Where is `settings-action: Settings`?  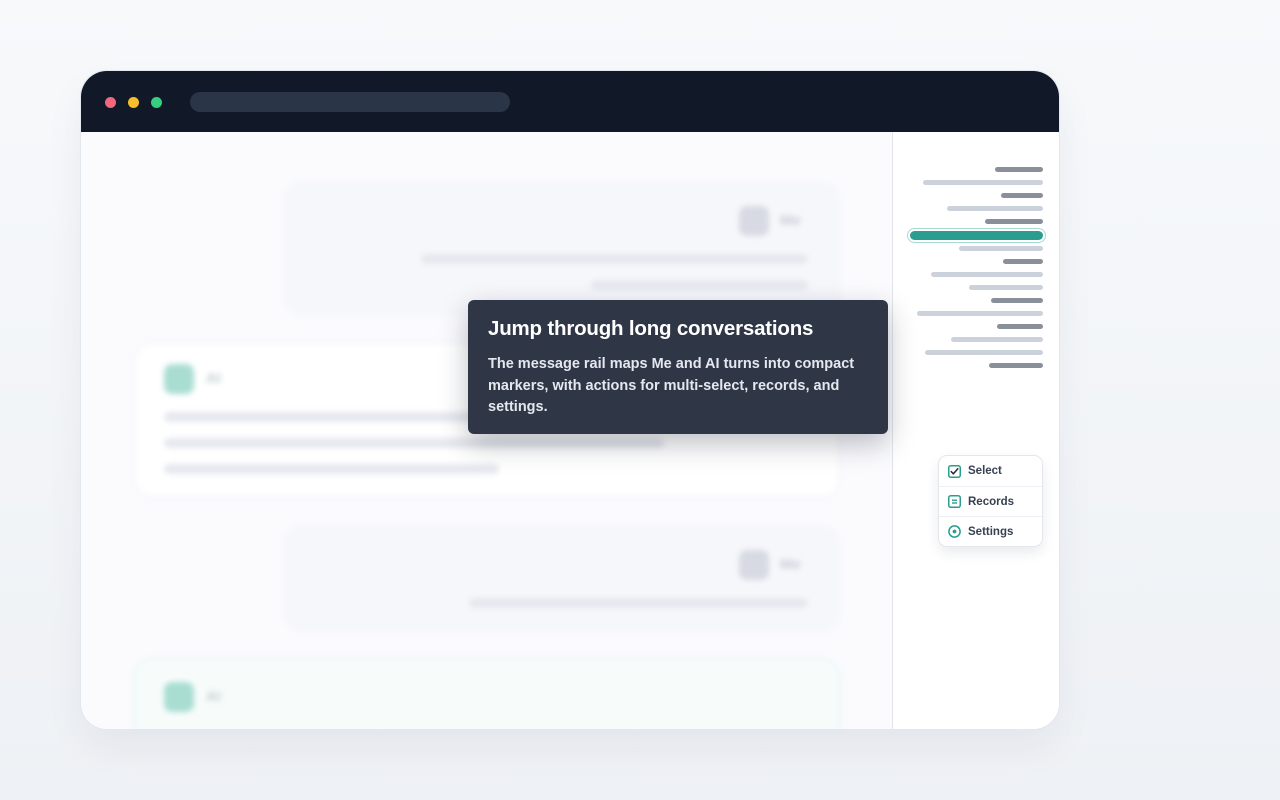
settings-action: Settings is located at coordinates (990, 531).